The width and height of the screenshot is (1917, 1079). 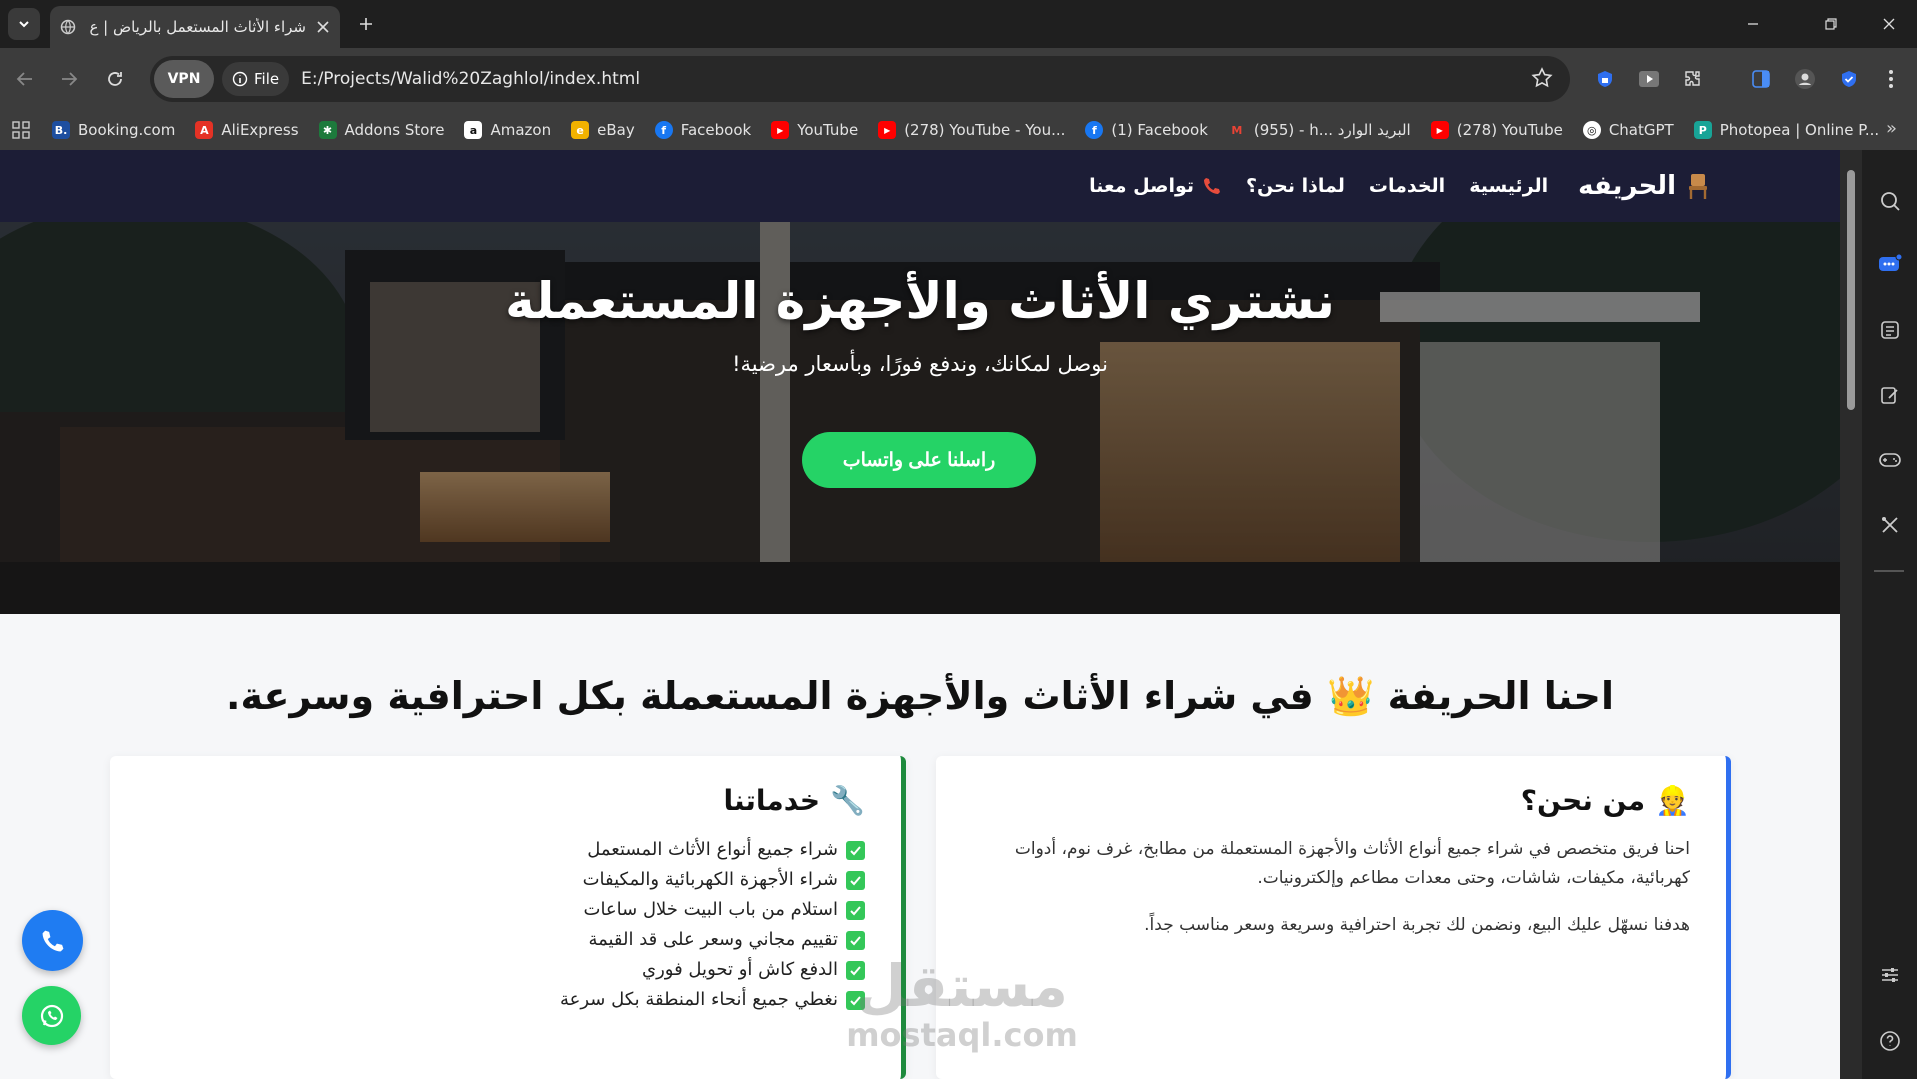 I want to click on info-icon, so click(x=240, y=79).